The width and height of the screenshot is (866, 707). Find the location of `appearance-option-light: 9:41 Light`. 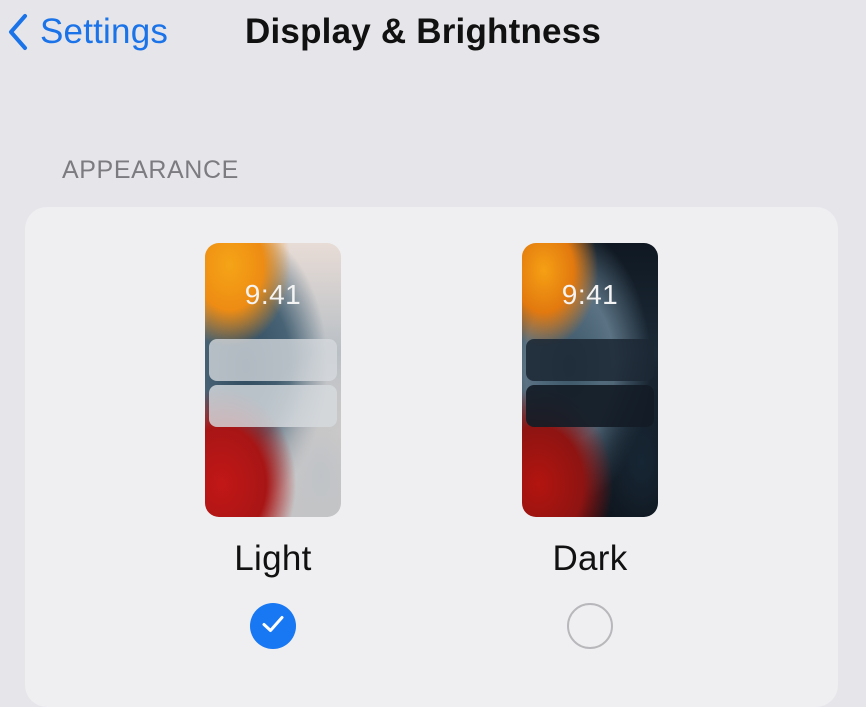

appearance-option-light: 9:41 Light is located at coordinates (273, 446).